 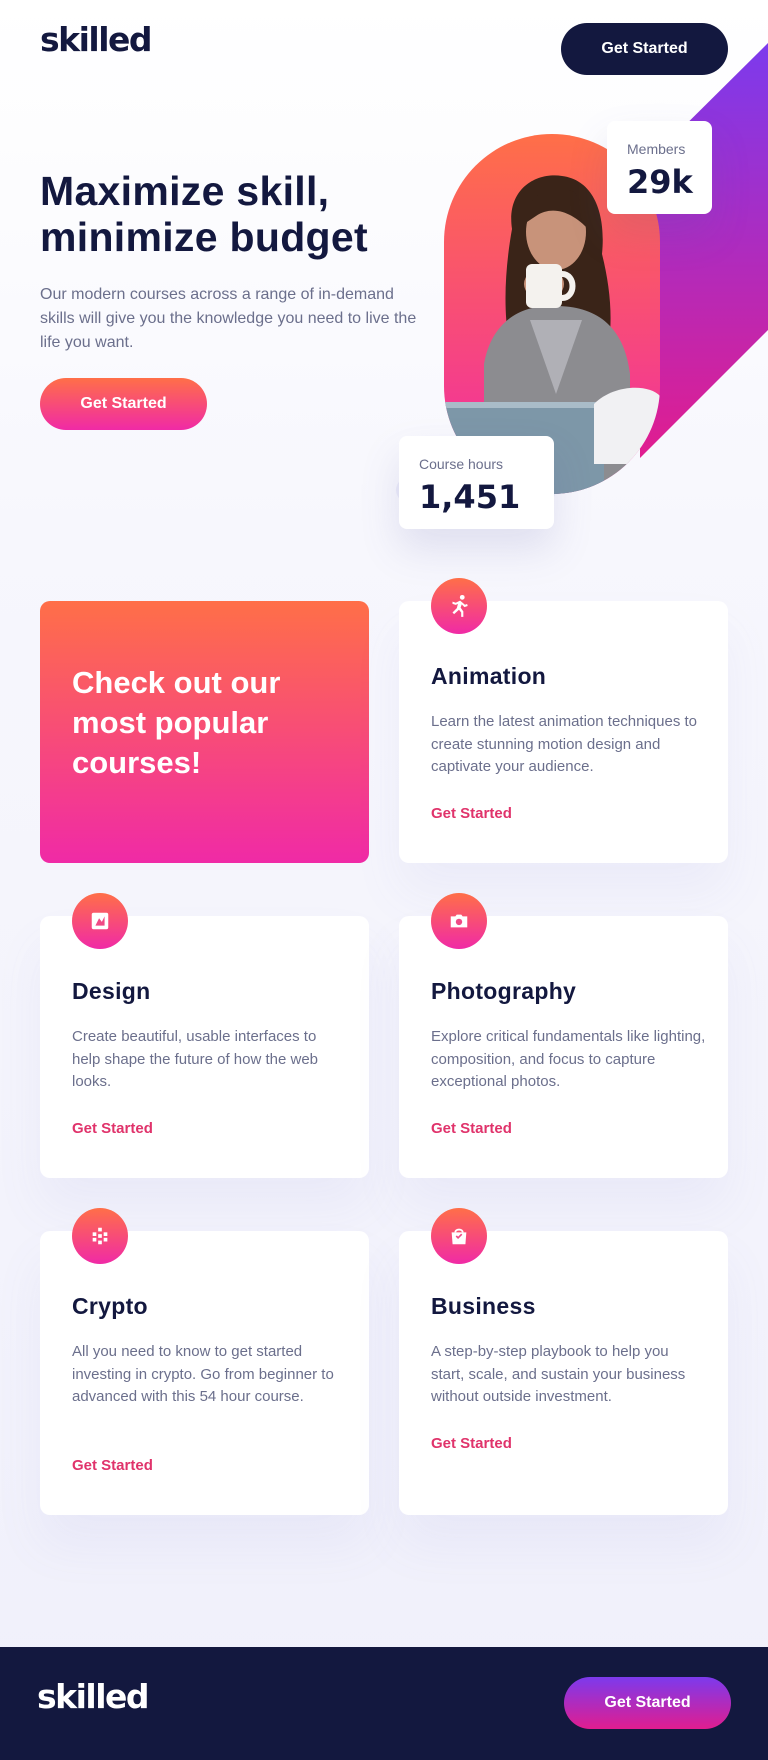 What do you see at coordinates (459, 606) in the screenshot?
I see `running-figure-icon` at bounding box center [459, 606].